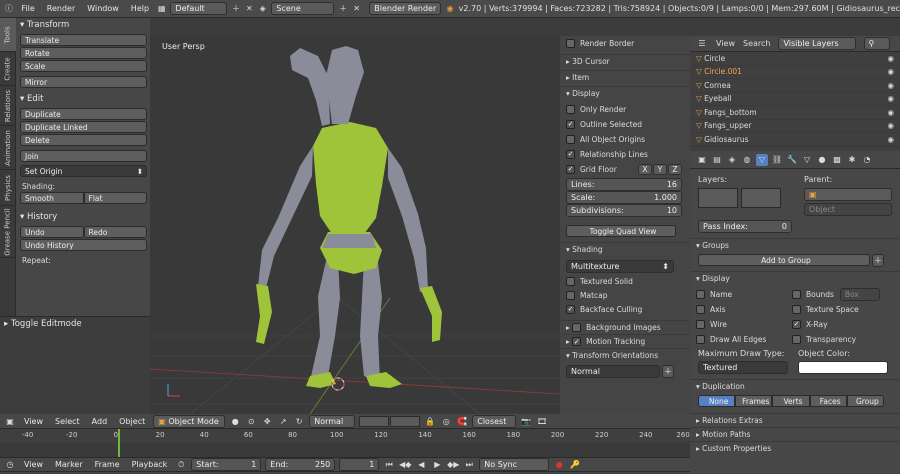 This screenshot has height=474, width=900. Describe the element at coordinates (624, 184) in the screenshot. I see `lines-field: Lines: 16` at that location.